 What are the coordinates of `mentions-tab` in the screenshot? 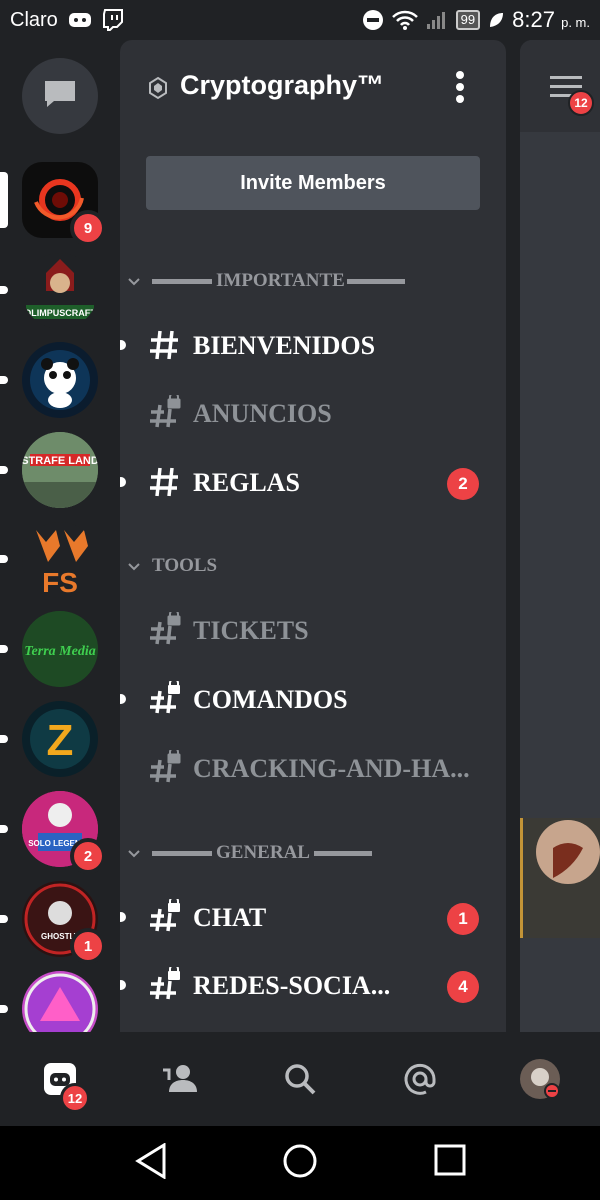 It's located at (420, 1079).